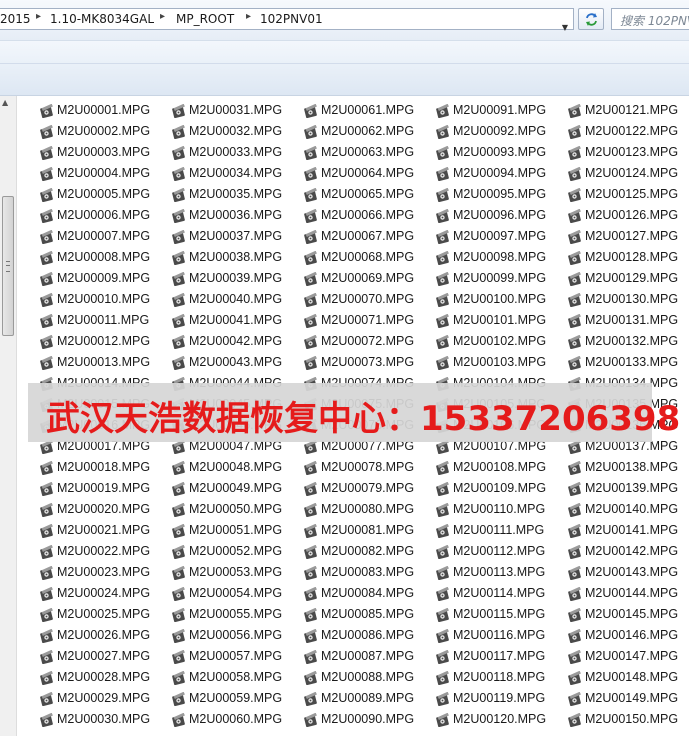 This screenshot has height=736, width=689. I want to click on breadcrumb-item: 102PNV01, so click(291, 19).